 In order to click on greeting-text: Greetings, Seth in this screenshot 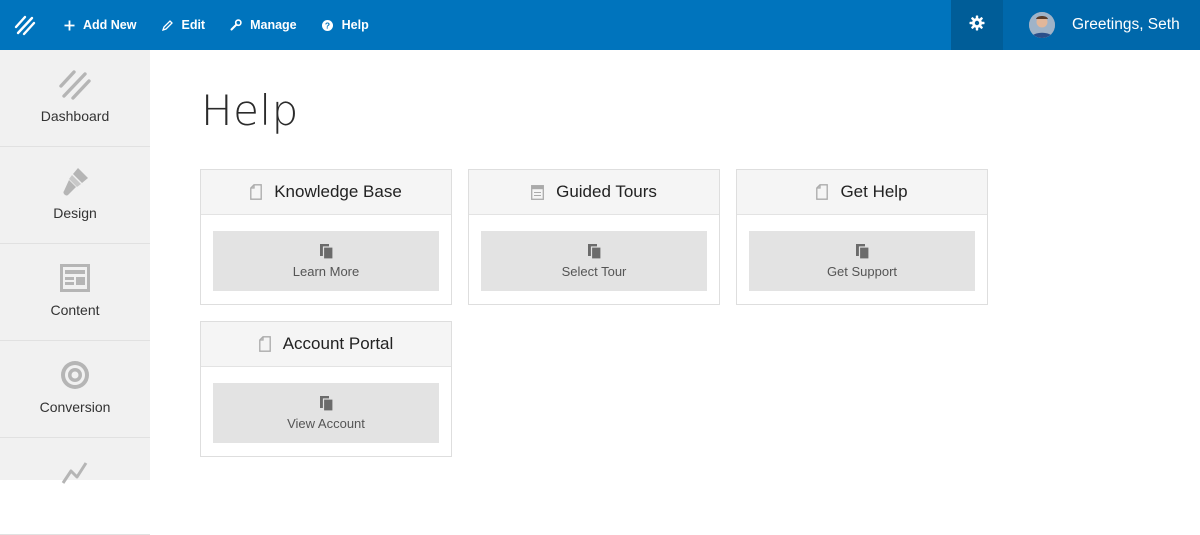, I will do `click(1126, 24)`.